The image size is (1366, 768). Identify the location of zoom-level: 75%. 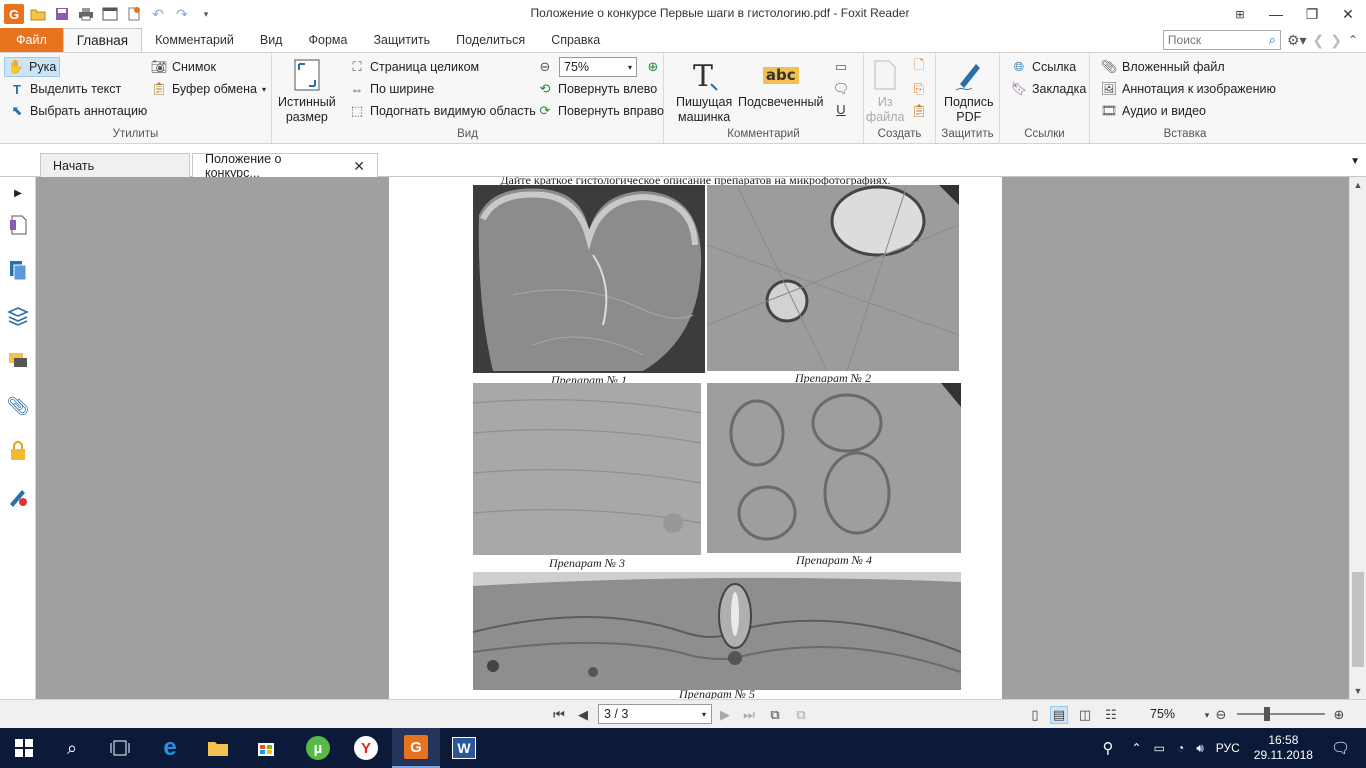
(1162, 714).